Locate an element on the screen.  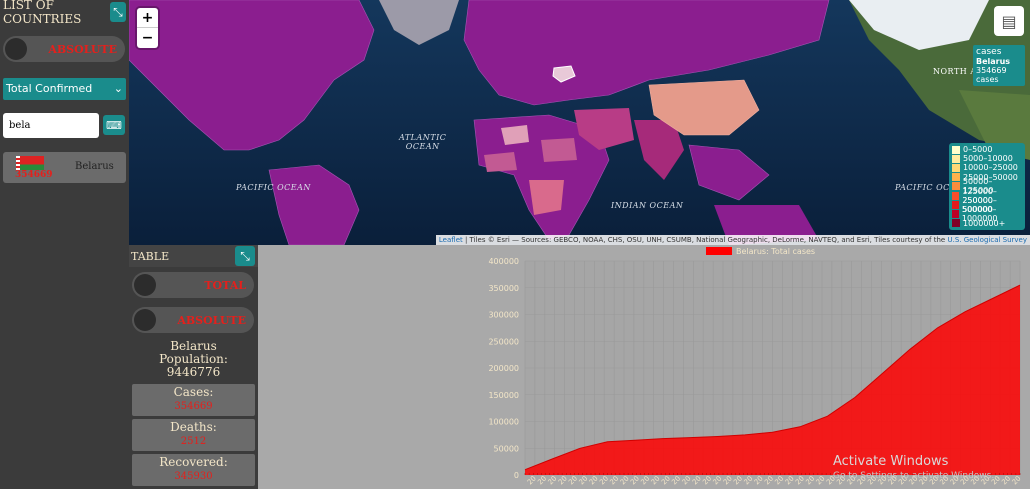
legend-item: 0–5000 is located at coordinates (987, 149).